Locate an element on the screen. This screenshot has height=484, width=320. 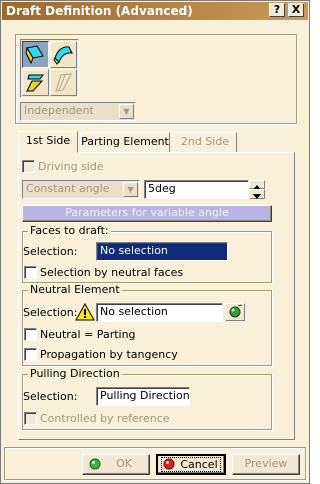
neutral-parting-checkbox is located at coordinates (30, 334).